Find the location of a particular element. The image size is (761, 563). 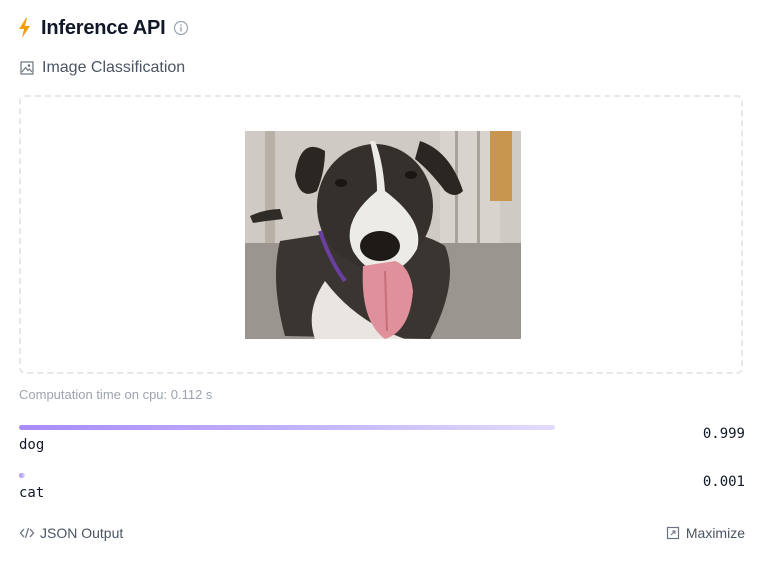

maximize-icon is located at coordinates (673, 533).